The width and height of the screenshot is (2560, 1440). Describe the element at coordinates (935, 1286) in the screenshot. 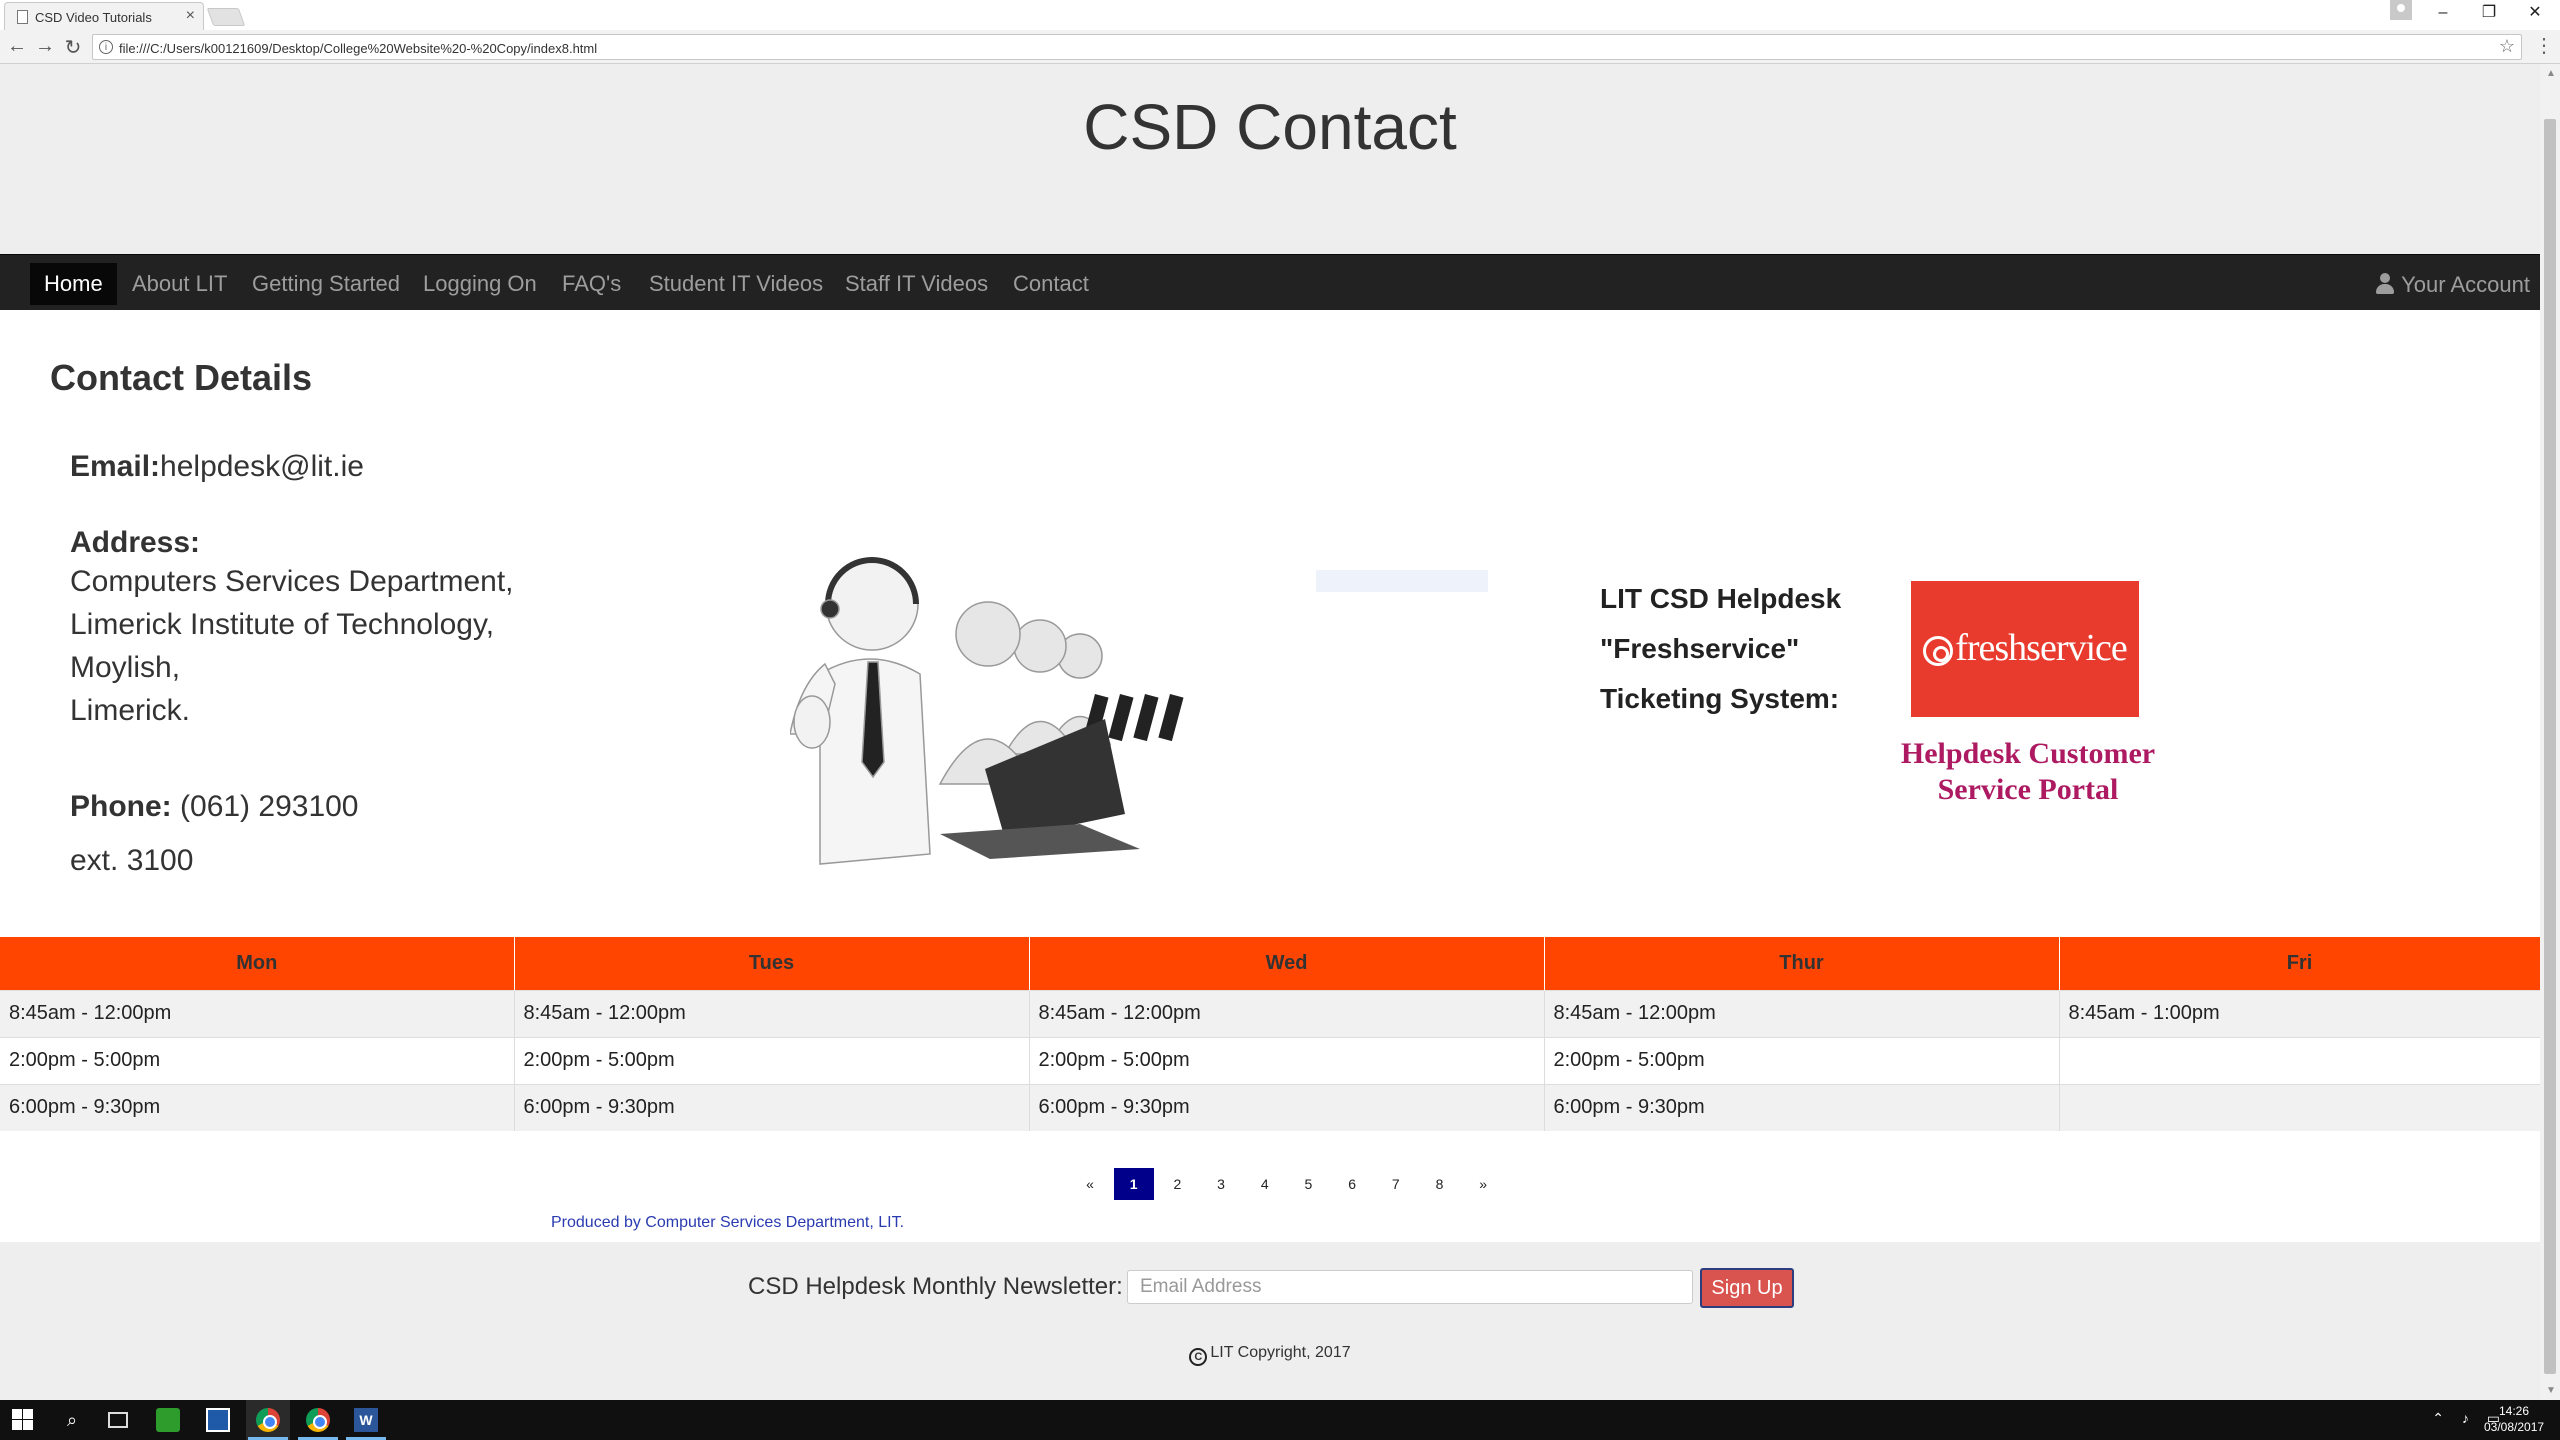

I see `newsletter-label: CSD Helpdesk Monthly Newsletter:` at that location.